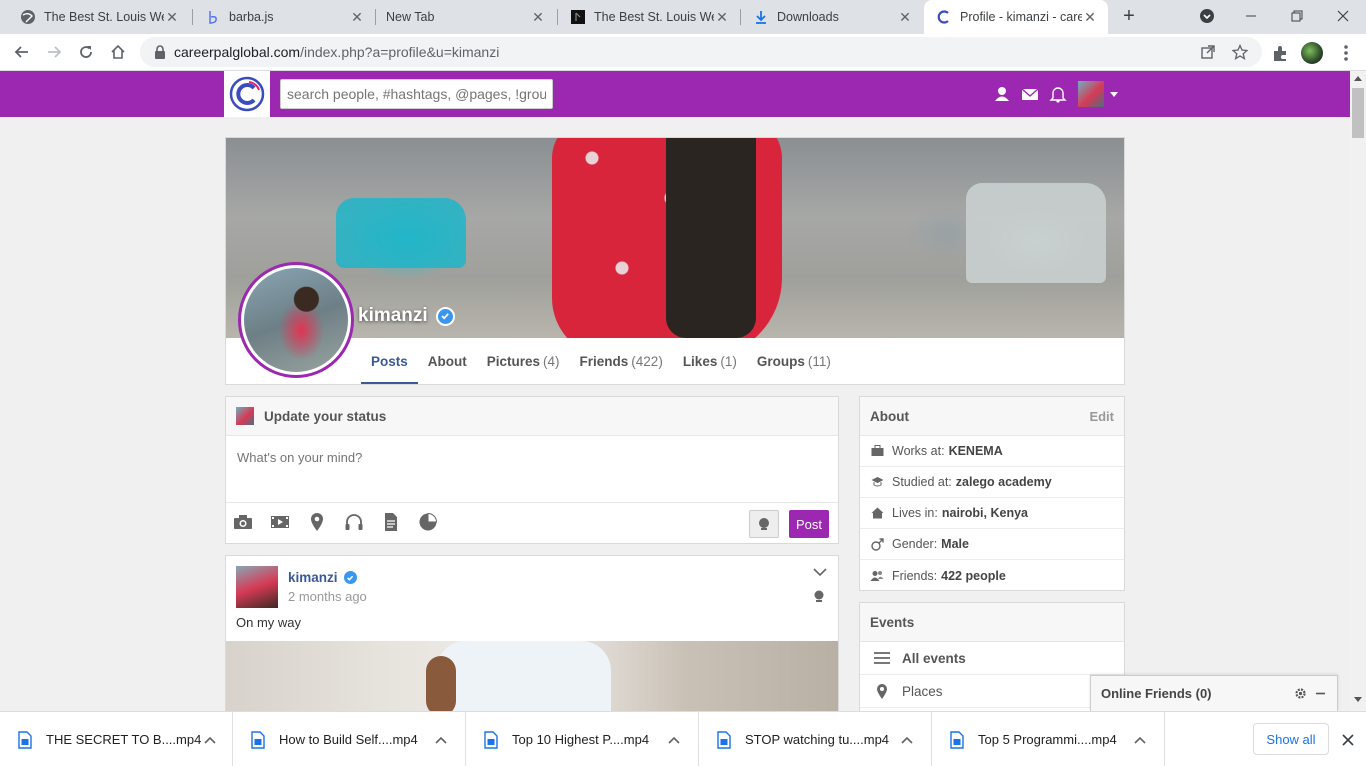 This screenshot has height=766, width=1366. What do you see at coordinates (523, 361) in the screenshot?
I see `tab-pictures: Pictures (4)` at bounding box center [523, 361].